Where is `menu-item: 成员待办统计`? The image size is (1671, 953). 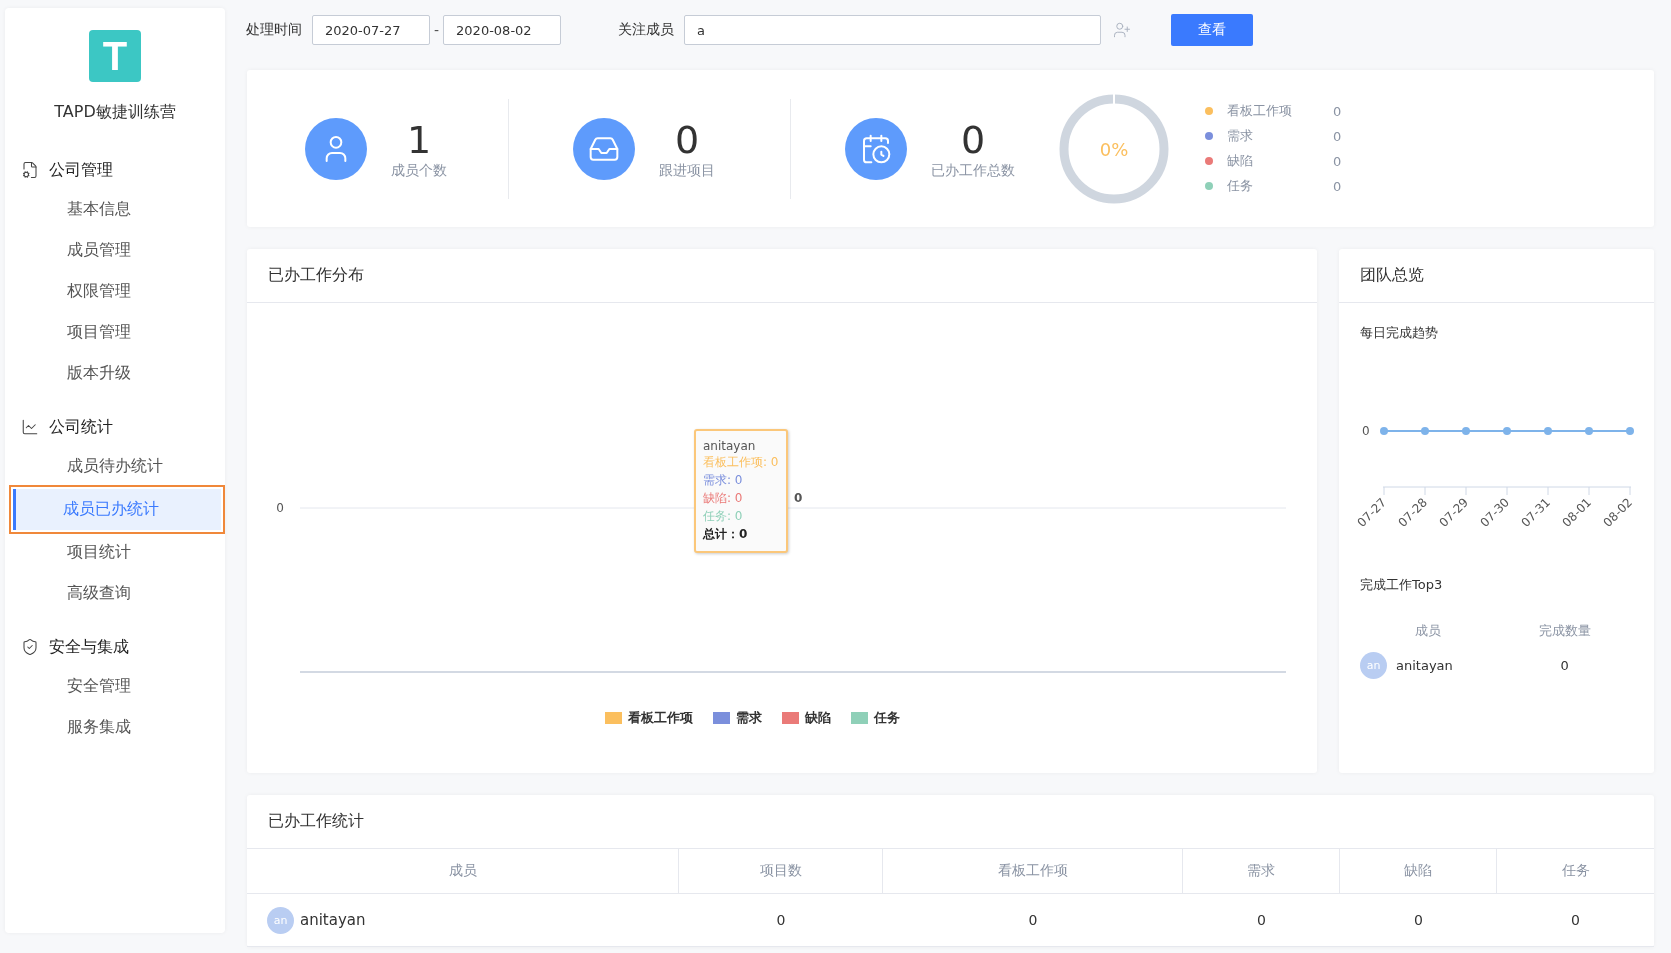 menu-item: 成员待办统计 is located at coordinates (115, 466).